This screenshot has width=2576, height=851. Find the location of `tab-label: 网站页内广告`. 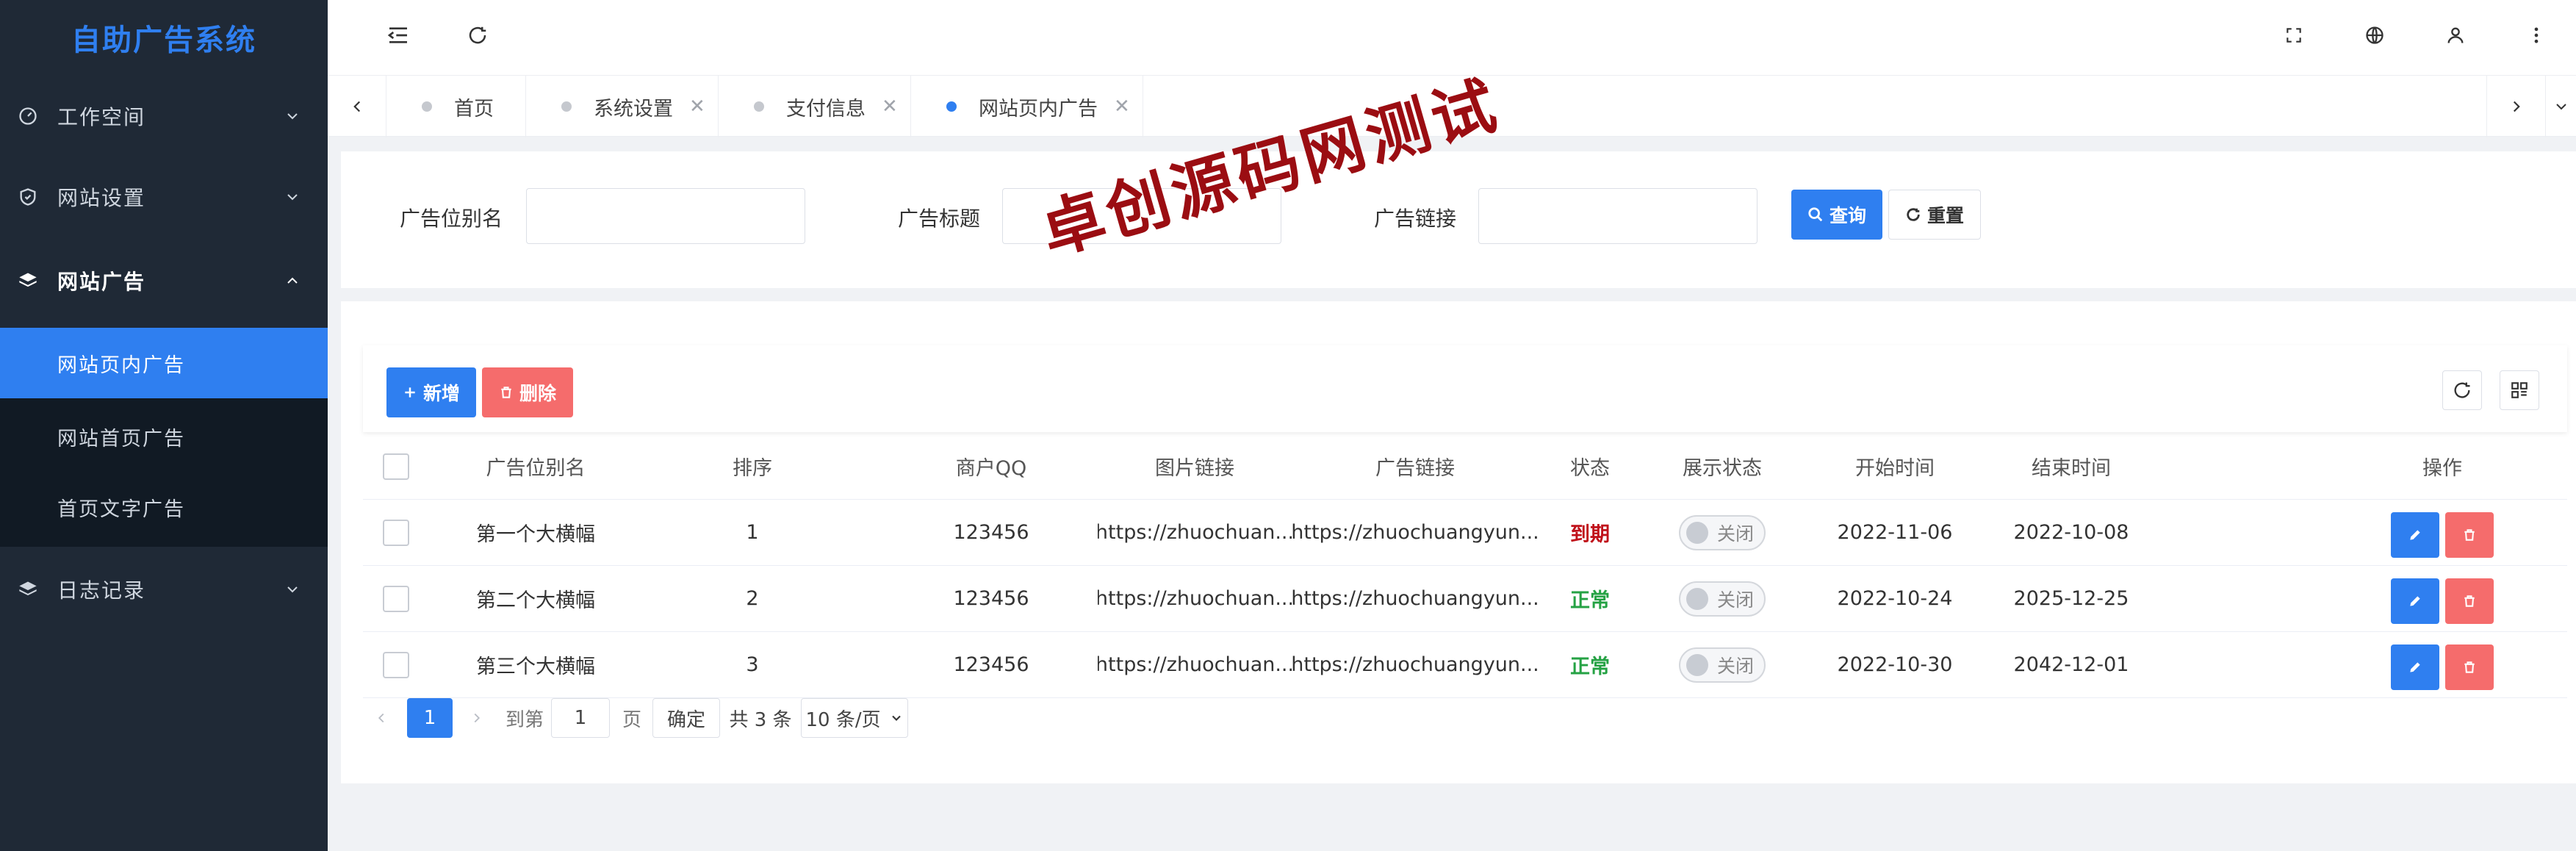

tab-label: 网站页内广告 is located at coordinates (1038, 109).